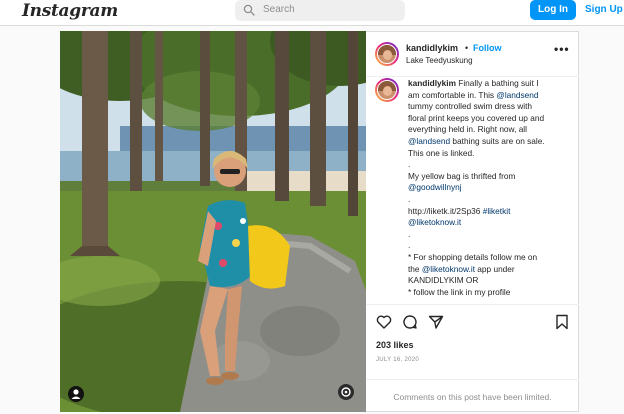 The image size is (624, 414). Describe the element at coordinates (398, 360) in the screenshot. I see `post-date: JULY 16, 2020` at that location.